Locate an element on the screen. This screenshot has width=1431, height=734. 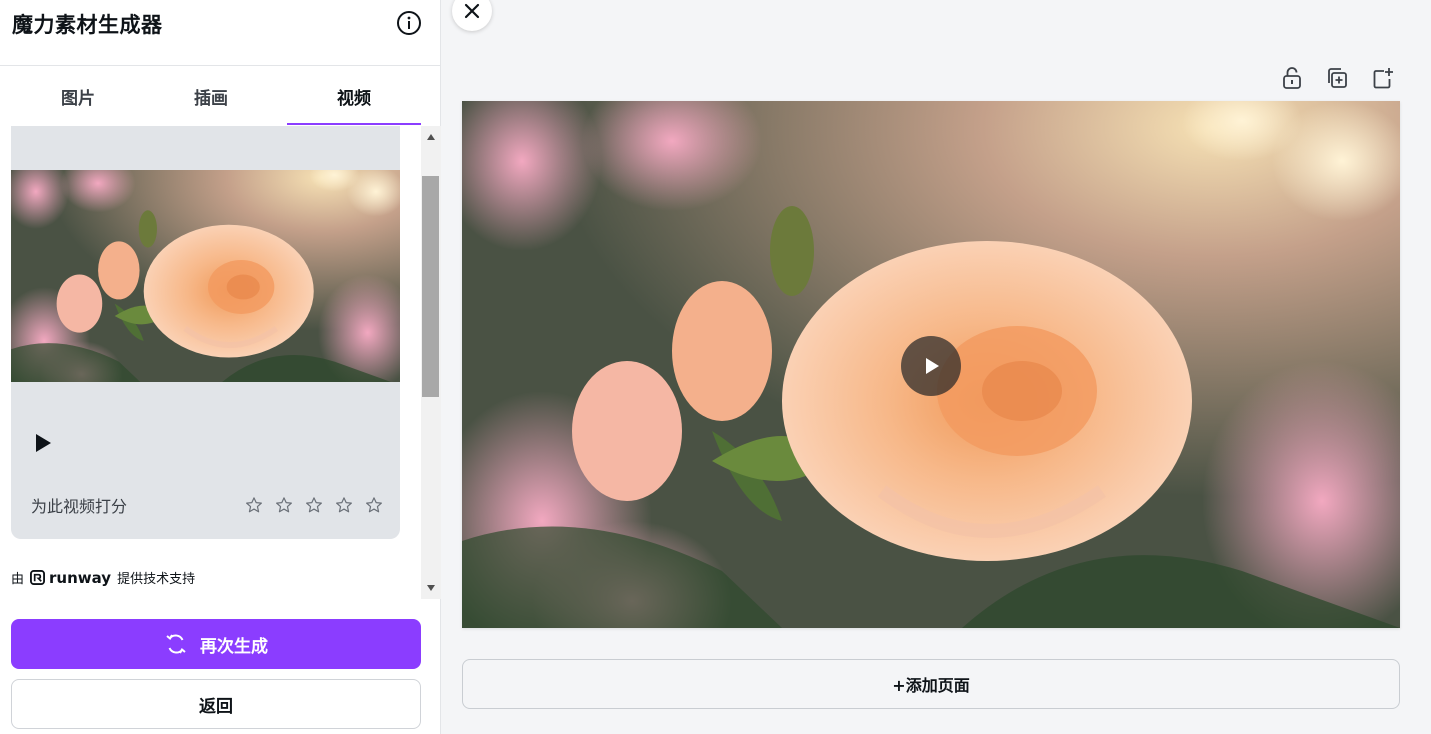
refresh-icon is located at coordinates (176, 644).